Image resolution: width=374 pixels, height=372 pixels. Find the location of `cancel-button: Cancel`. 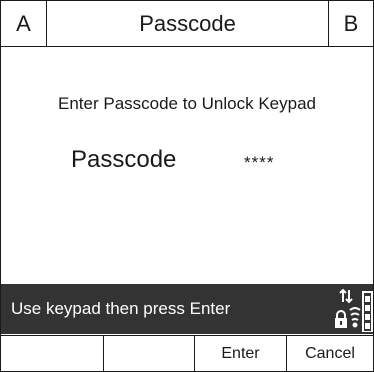

cancel-button: Cancel is located at coordinates (330, 354).